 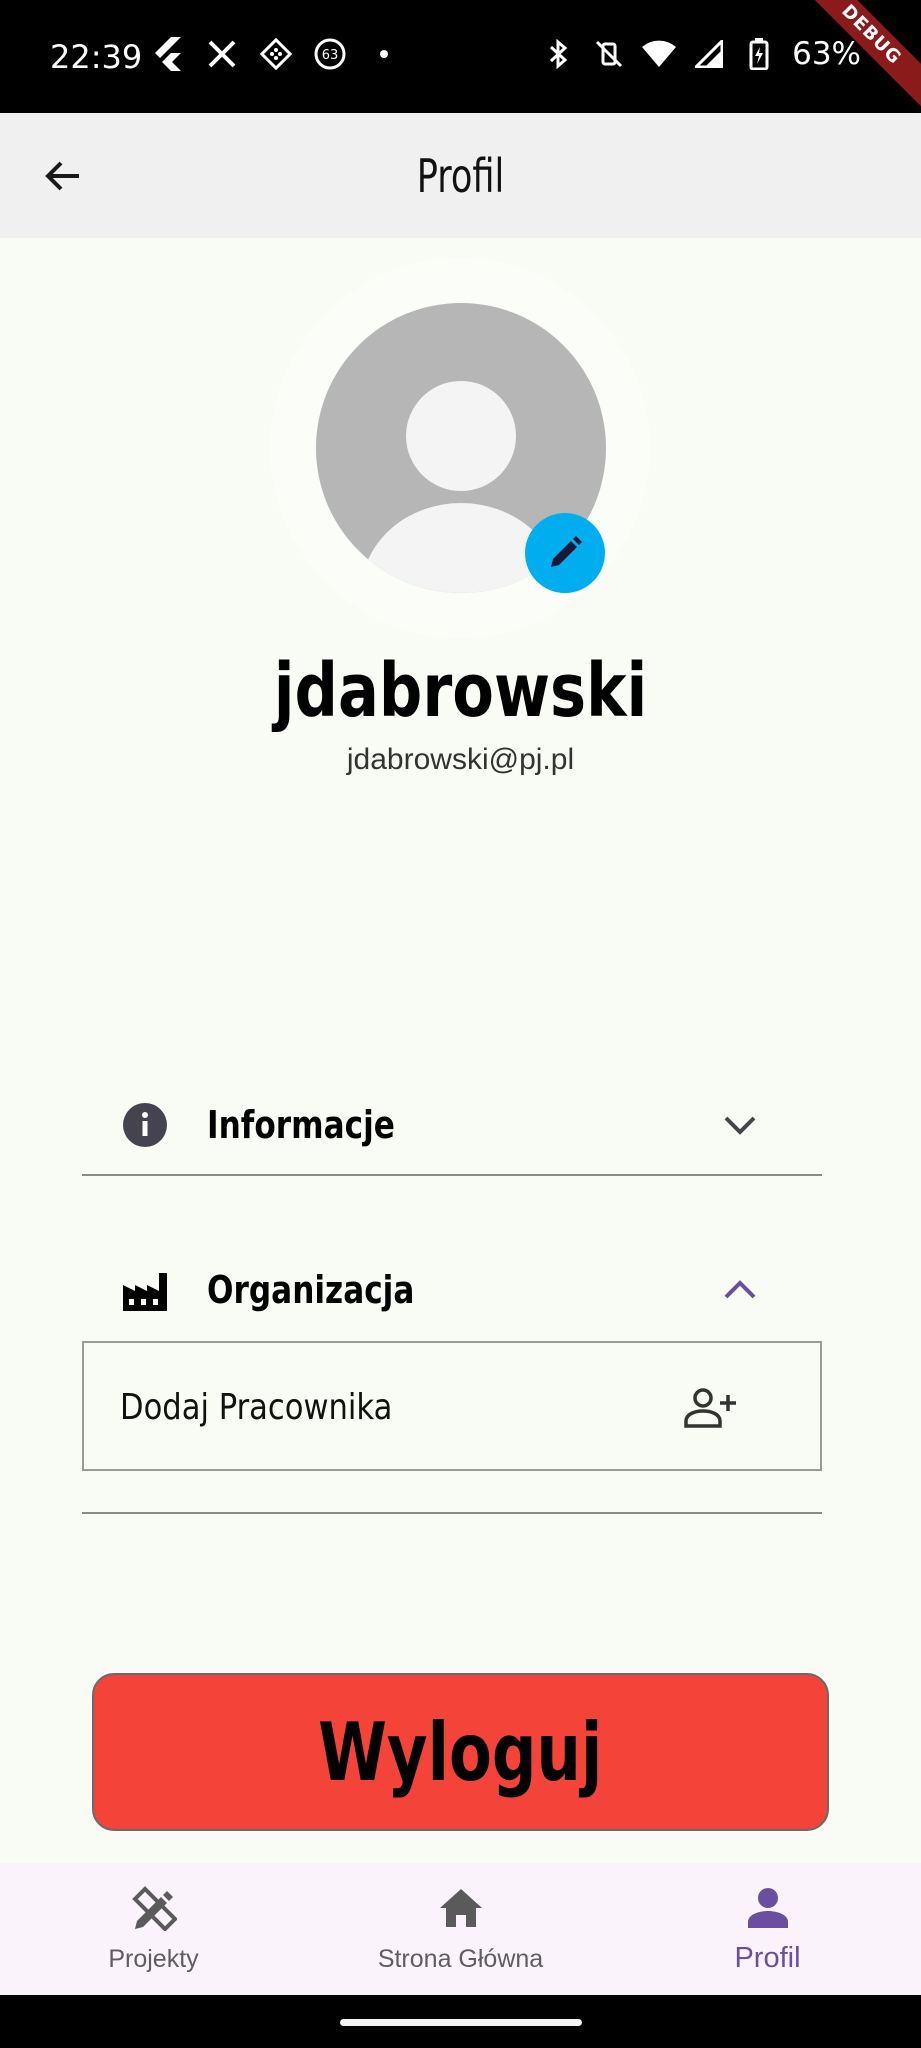 What do you see at coordinates (609, 54) in the screenshot?
I see `vibrate-off-icon` at bounding box center [609, 54].